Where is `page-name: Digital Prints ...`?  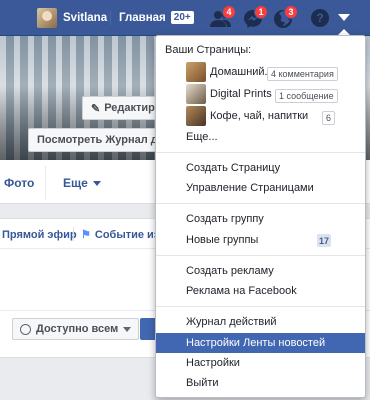
page-name: Digital Prints ... is located at coordinates (247, 94).